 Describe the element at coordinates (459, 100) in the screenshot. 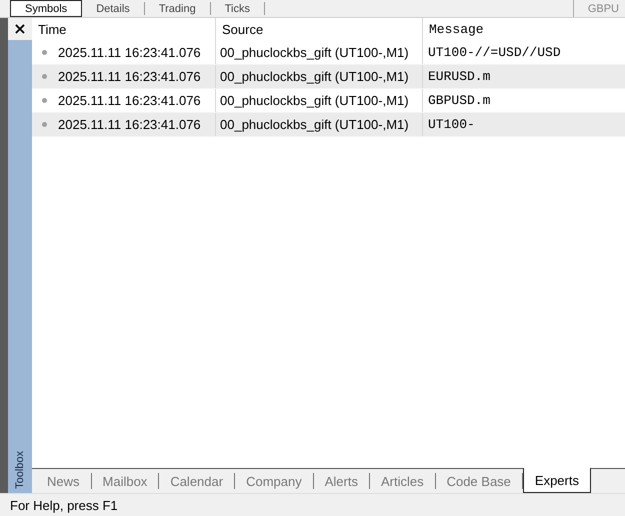

I see `table-cell: GBPUSD.m` at that location.